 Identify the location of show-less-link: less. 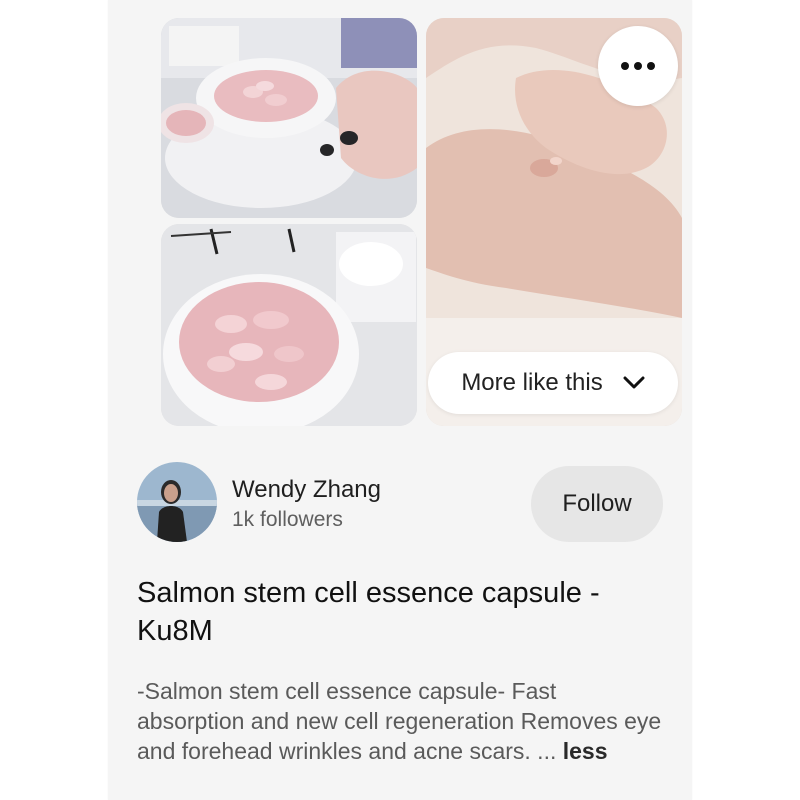
(585, 751).